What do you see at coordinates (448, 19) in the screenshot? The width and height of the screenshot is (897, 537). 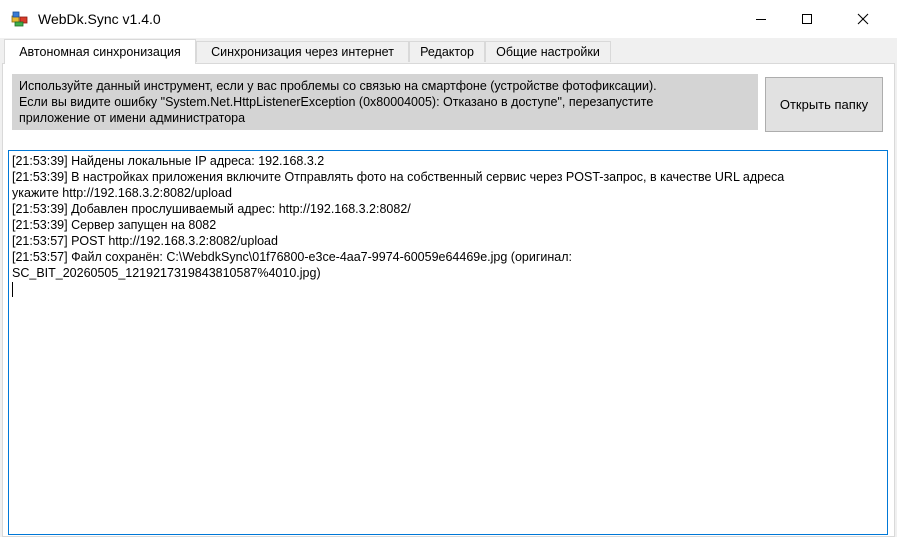 I see `title-bar: WebDk.Sync v1.4.0` at bounding box center [448, 19].